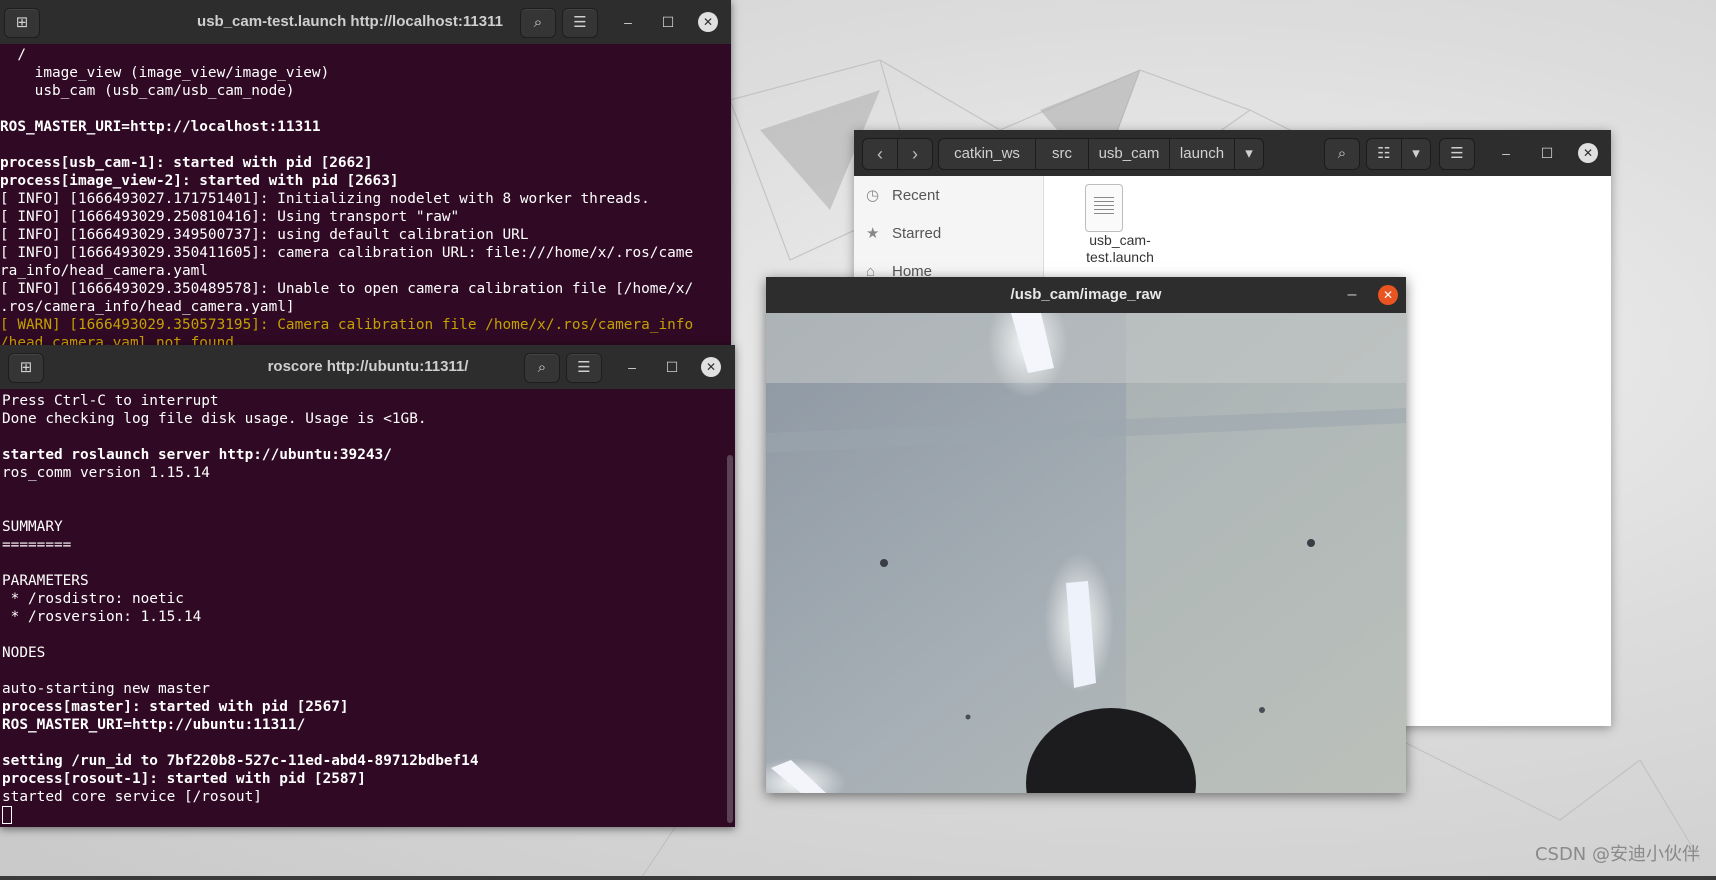  Describe the element at coordinates (368, 815) in the screenshot. I see `terminal-prompt-line` at that location.